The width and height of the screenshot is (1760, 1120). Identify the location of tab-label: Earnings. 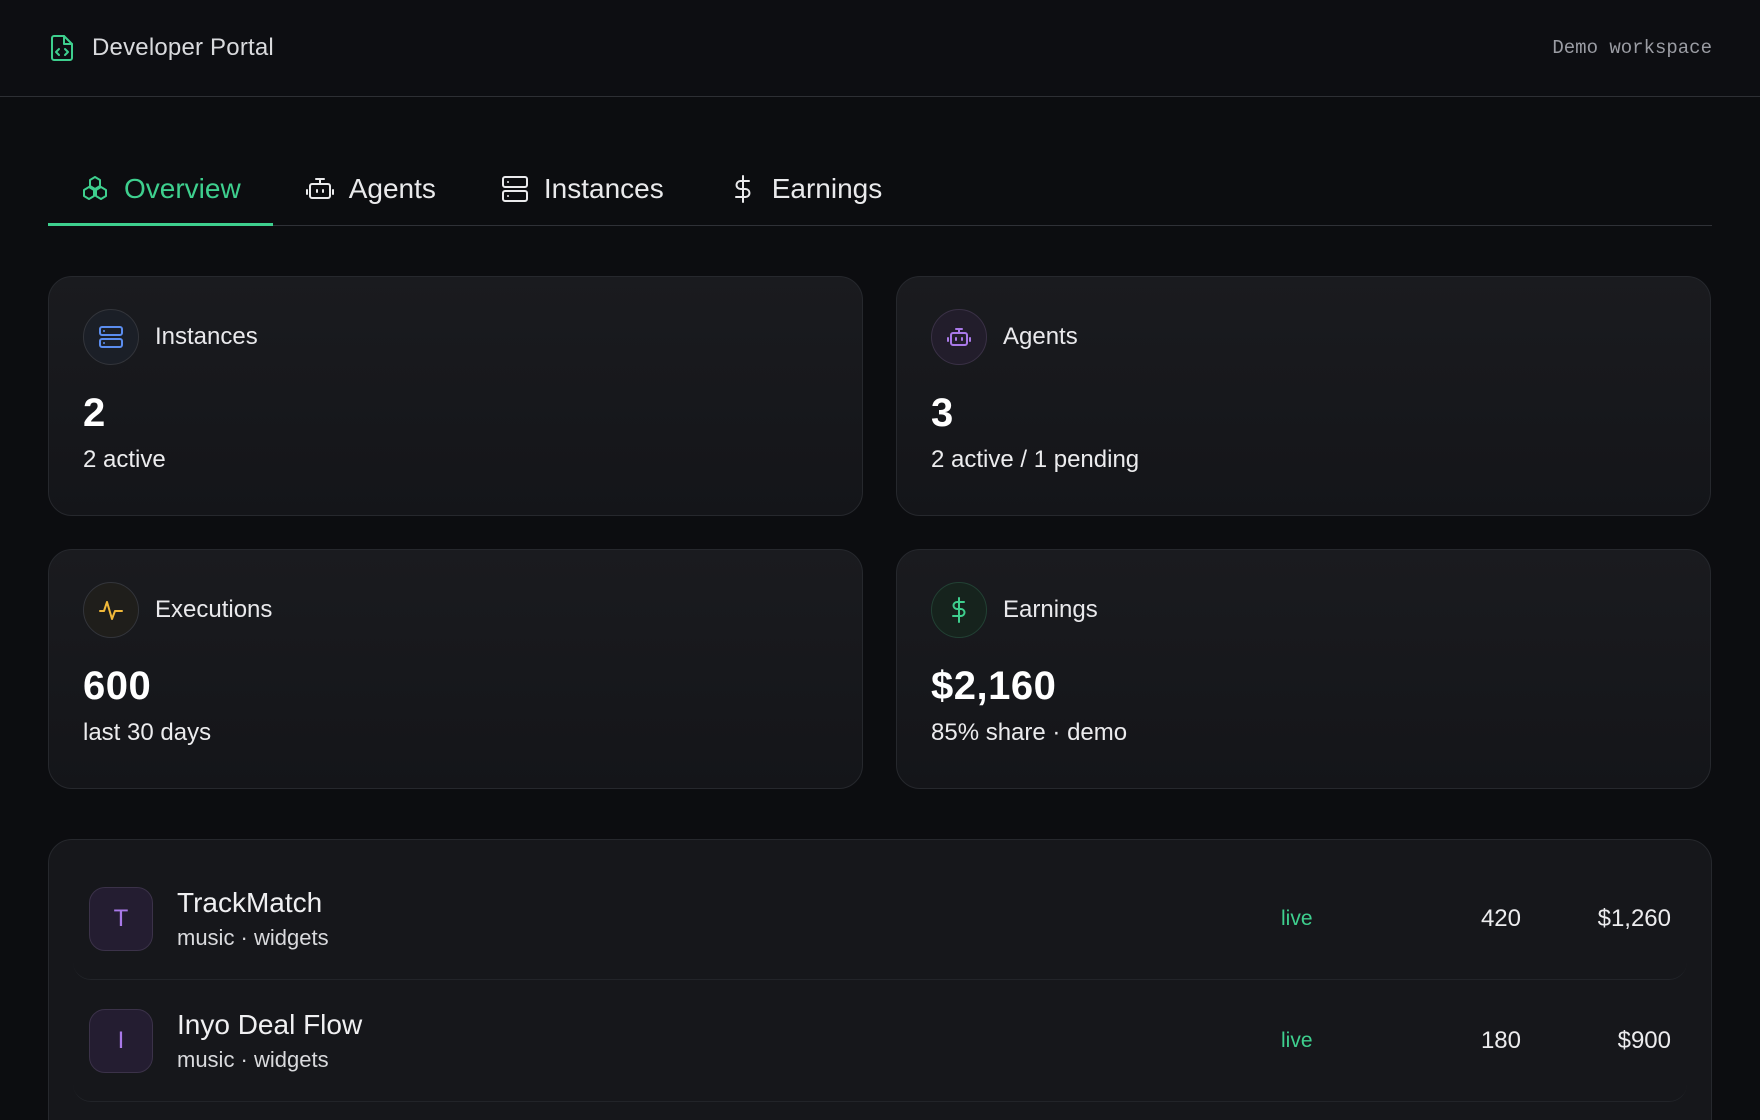
(827, 188).